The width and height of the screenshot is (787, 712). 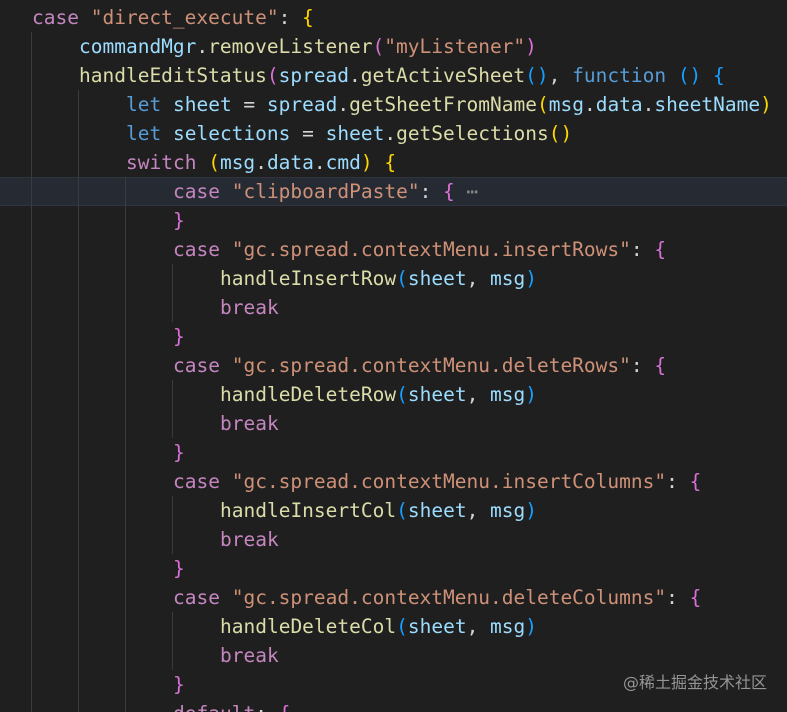 I want to click on code-token: "clipboardPaste", so click(x=325, y=191).